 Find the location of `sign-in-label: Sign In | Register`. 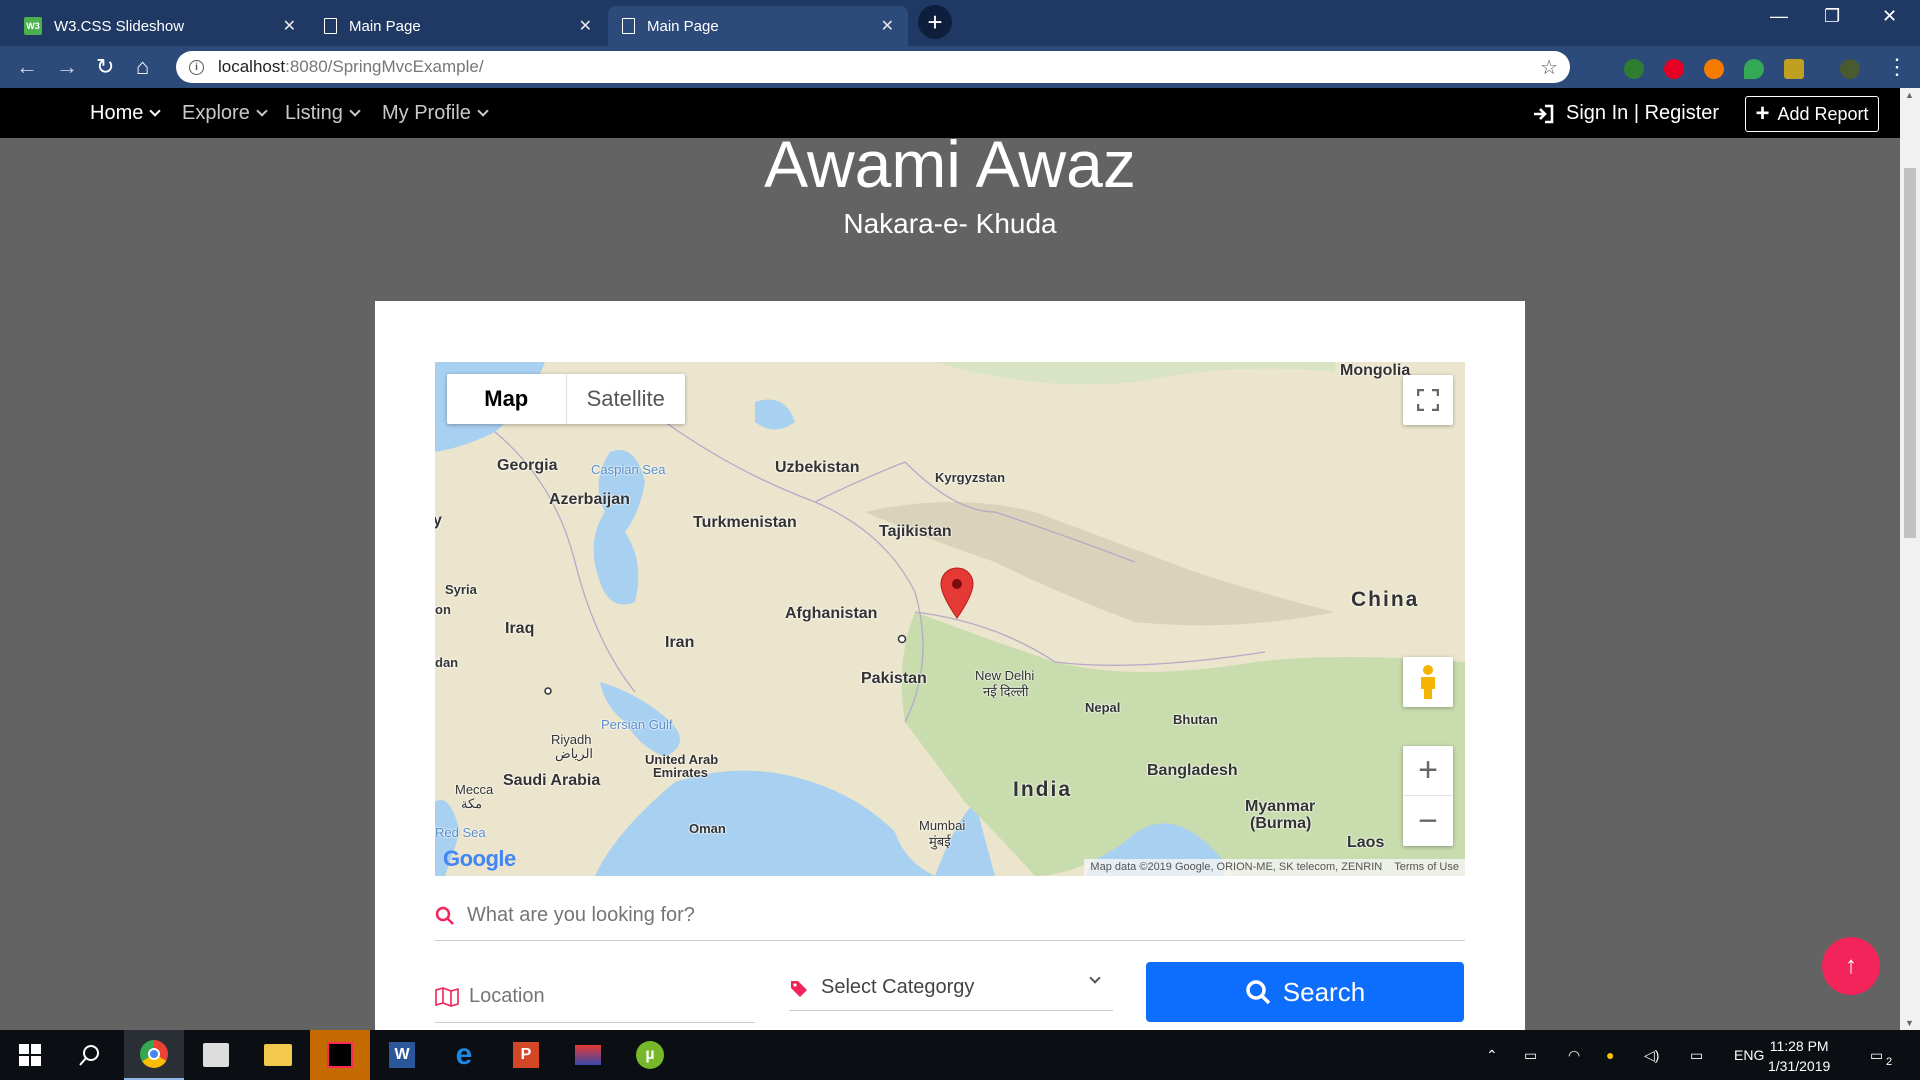

sign-in-label: Sign In | Register is located at coordinates (1643, 113).